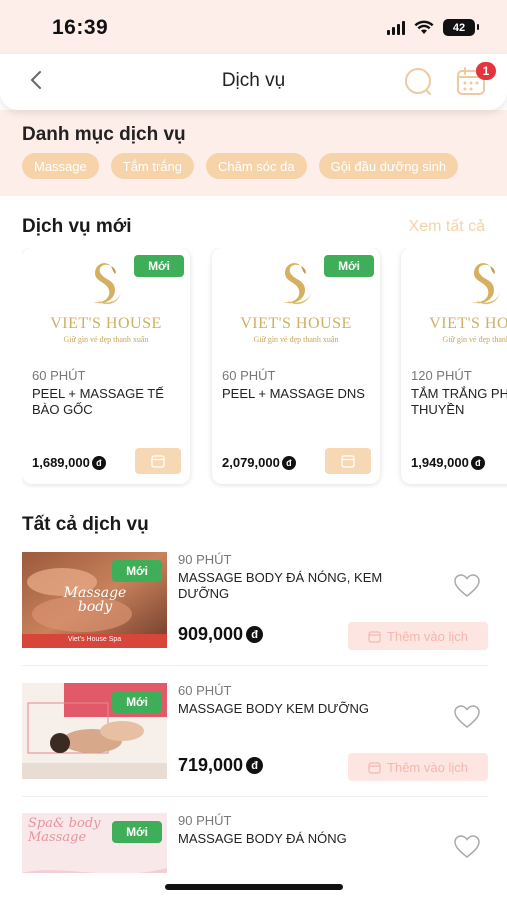 This screenshot has height=900, width=507. What do you see at coordinates (60, 166) in the screenshot?
I see `category-chip-massage: Massage` at bounding box center [60, 166].